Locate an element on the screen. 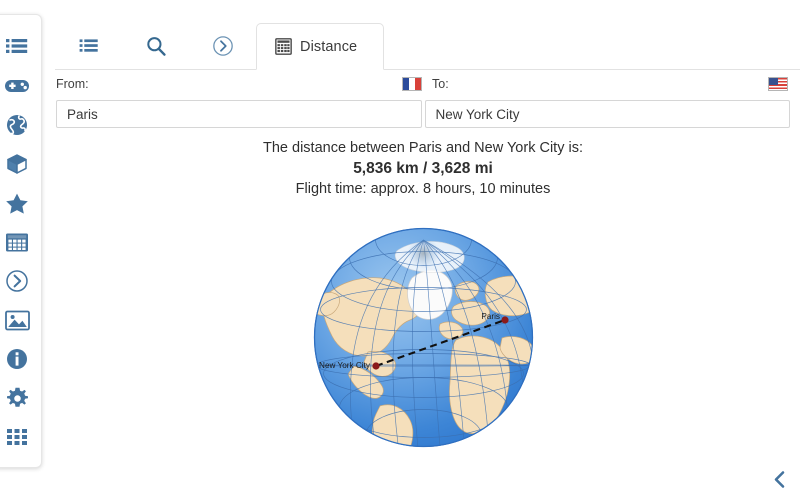 The height and width of the screenshot is (500, 800). sidebar-item-table is located at coordinates (20, 241).